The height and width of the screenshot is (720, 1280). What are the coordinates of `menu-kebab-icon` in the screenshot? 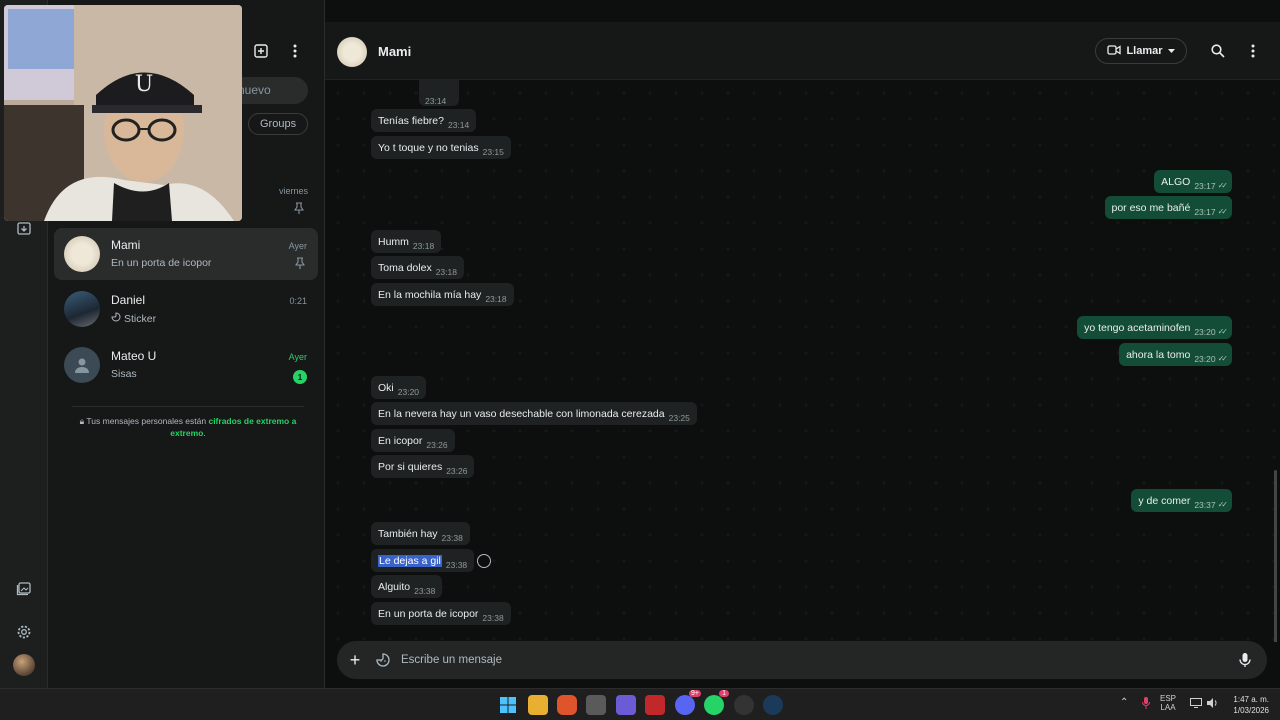 It's located at (295, 51).